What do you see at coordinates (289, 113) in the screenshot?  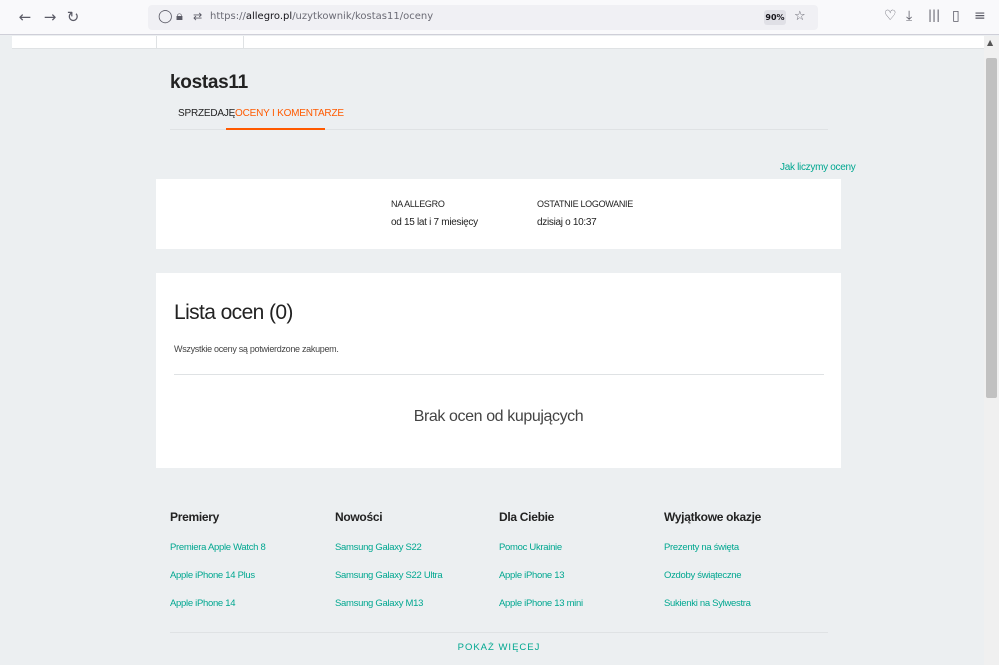 I see `tab-ratings: OCENY I KOMENTARZE` at bounding box center [289, 113].